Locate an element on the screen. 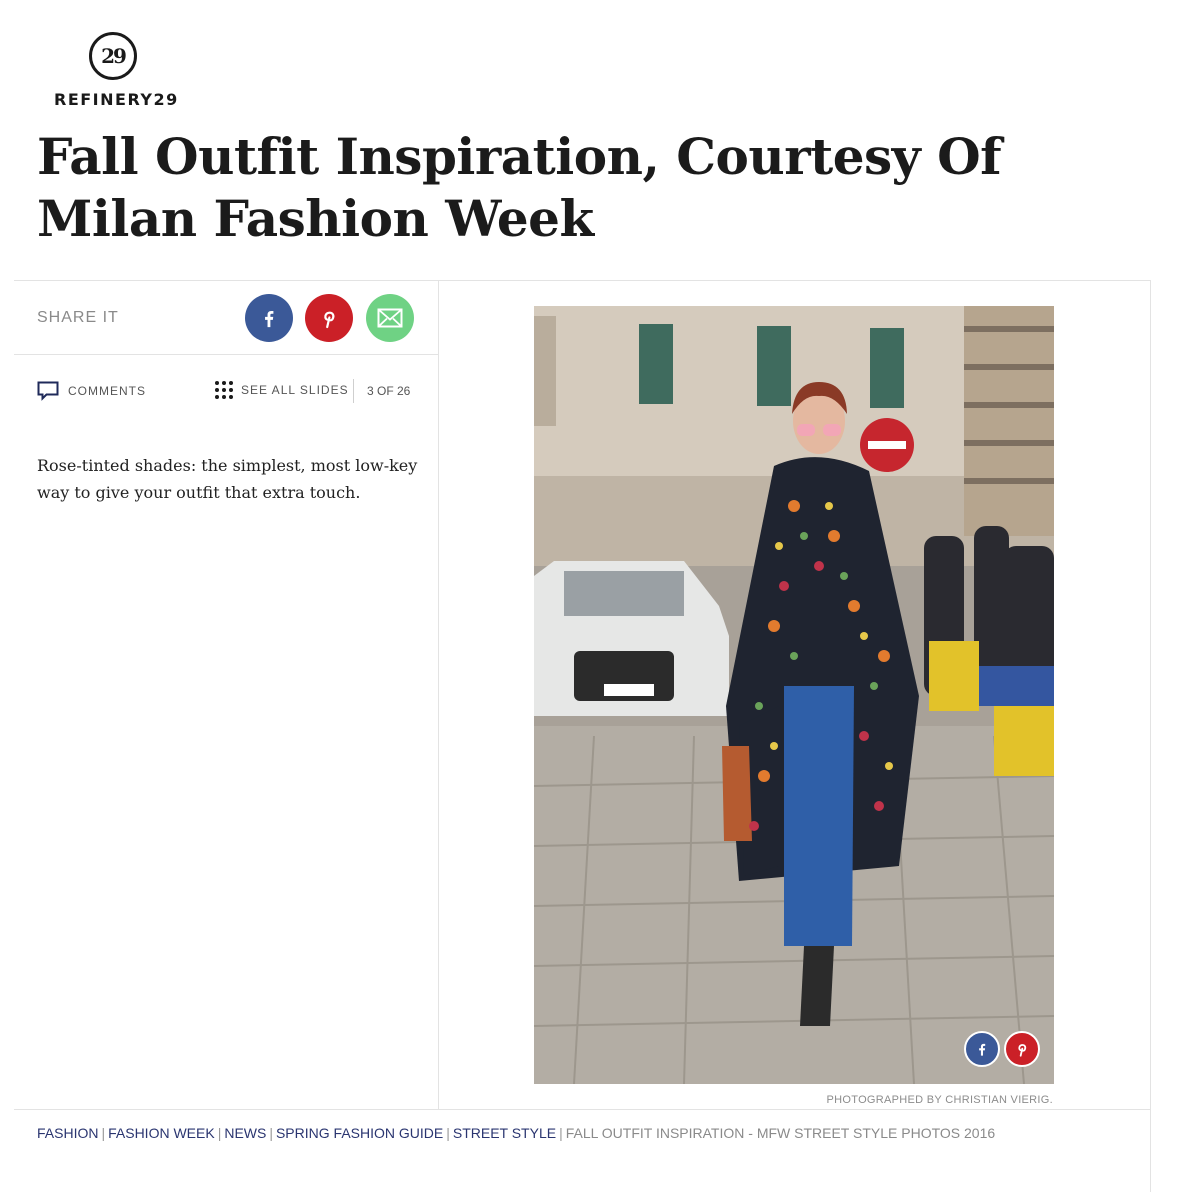  photo-facebook-share-button is located at coordinates (982, 1049).